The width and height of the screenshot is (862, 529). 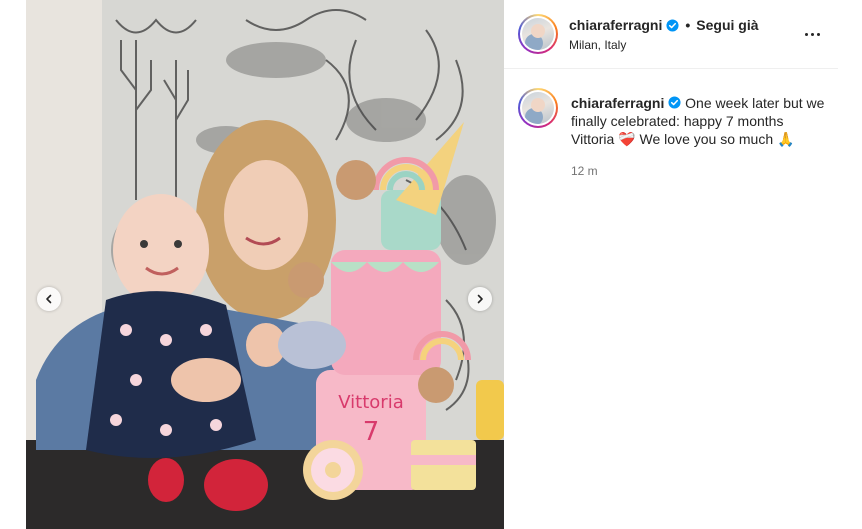 What do you see at coordinates (615, 25) in the screenshot?
I see `username-link: chiaraferragni` at bounding box center [615, 25].